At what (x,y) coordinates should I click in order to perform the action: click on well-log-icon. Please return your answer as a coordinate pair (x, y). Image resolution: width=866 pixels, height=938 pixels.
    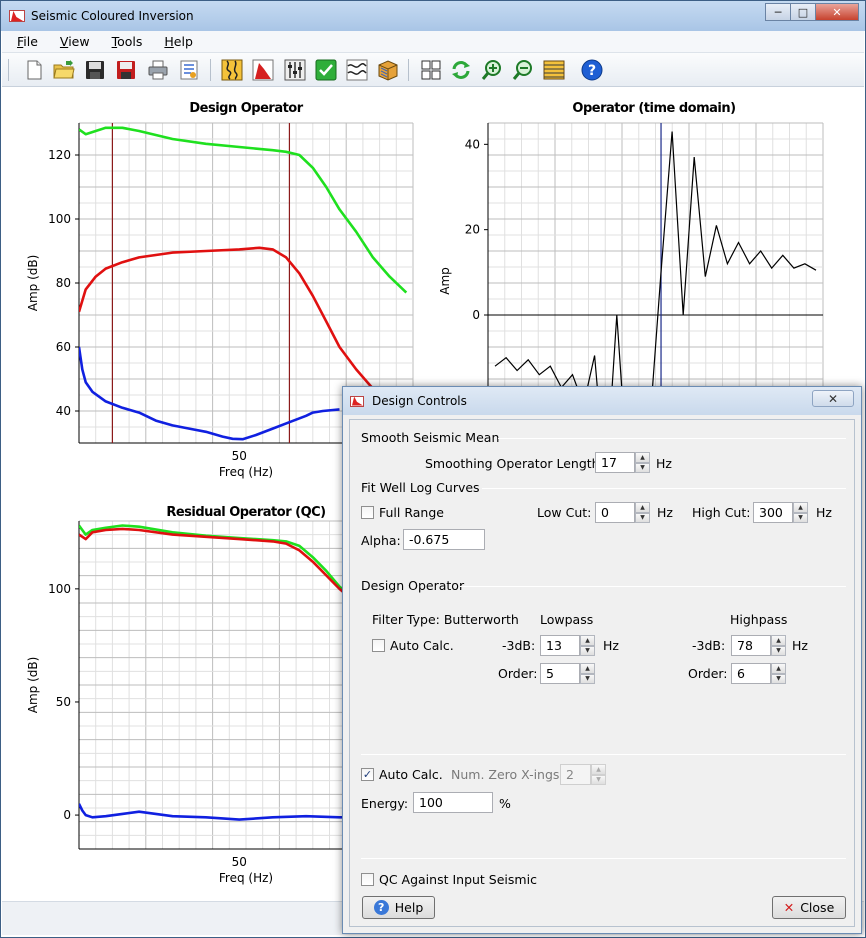
    Looking at the image, I should click on (232, 70).